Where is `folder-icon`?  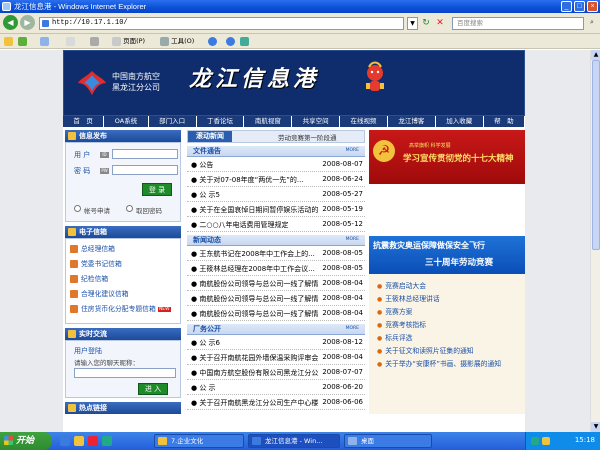
folder-icon is located at coordinates (162, 441).